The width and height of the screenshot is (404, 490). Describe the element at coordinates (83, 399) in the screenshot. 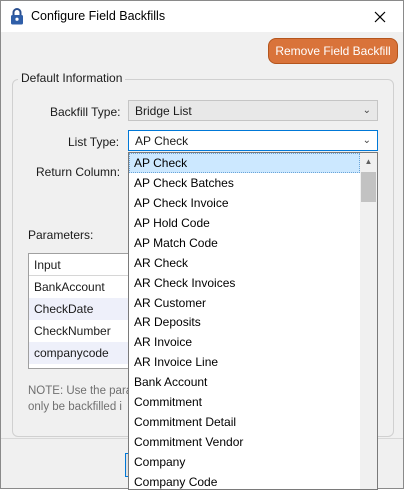

I see `note-text: NOTE: Use the para only be backfilled i` at that location.